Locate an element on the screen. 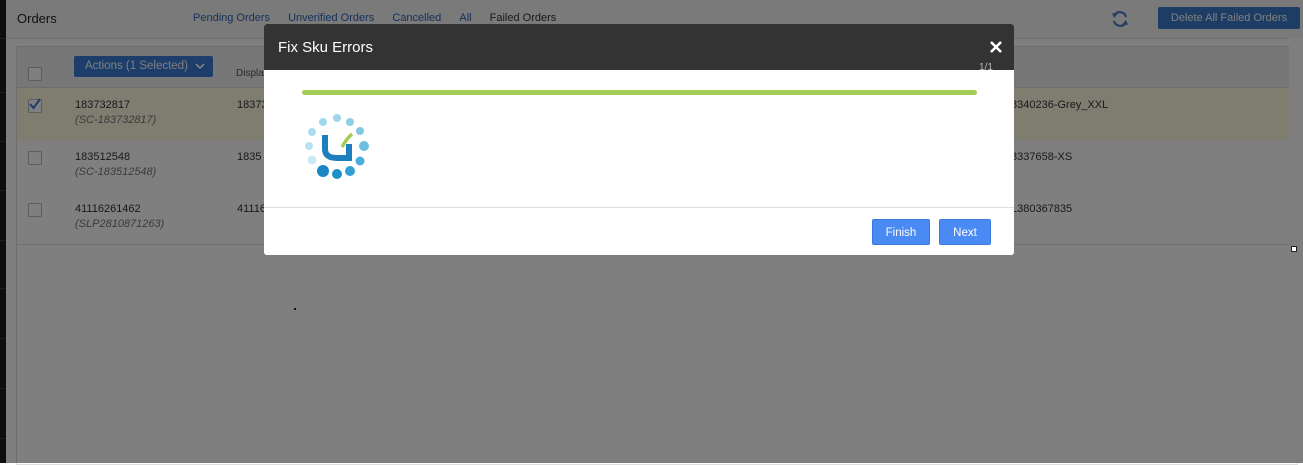 The width and height of the screenshot is (1303, 465). progress-bar is located at coordinates (639, 92).